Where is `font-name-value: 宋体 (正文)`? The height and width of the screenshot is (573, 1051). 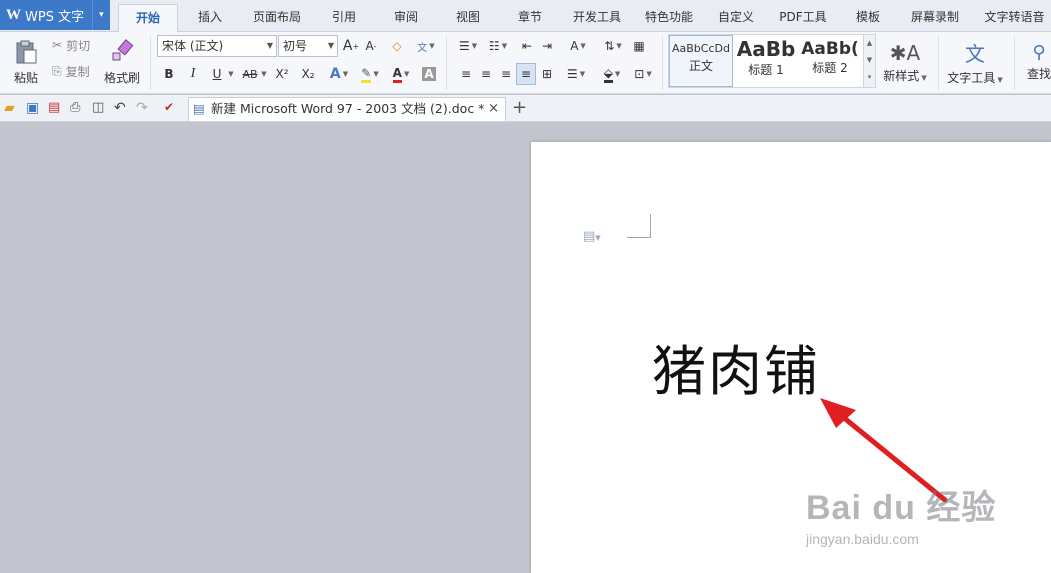
font-name-value: 宋体 (正文) is located at coordinates (193, 46).